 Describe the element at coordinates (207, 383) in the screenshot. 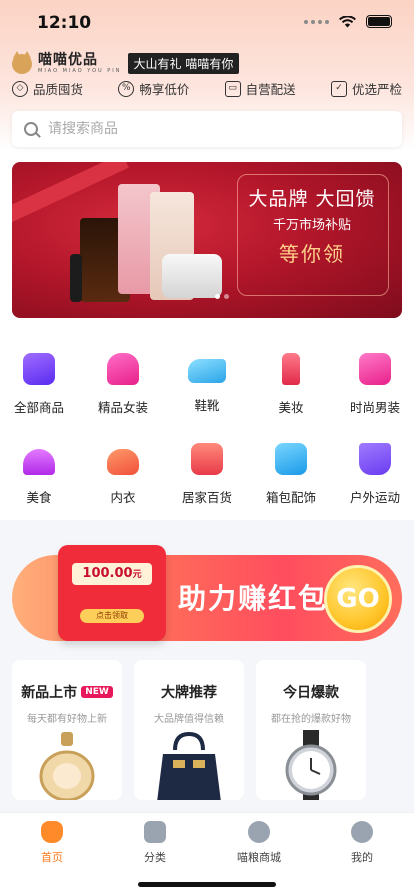

I see `category-shoes: 鞋靴` at that location.